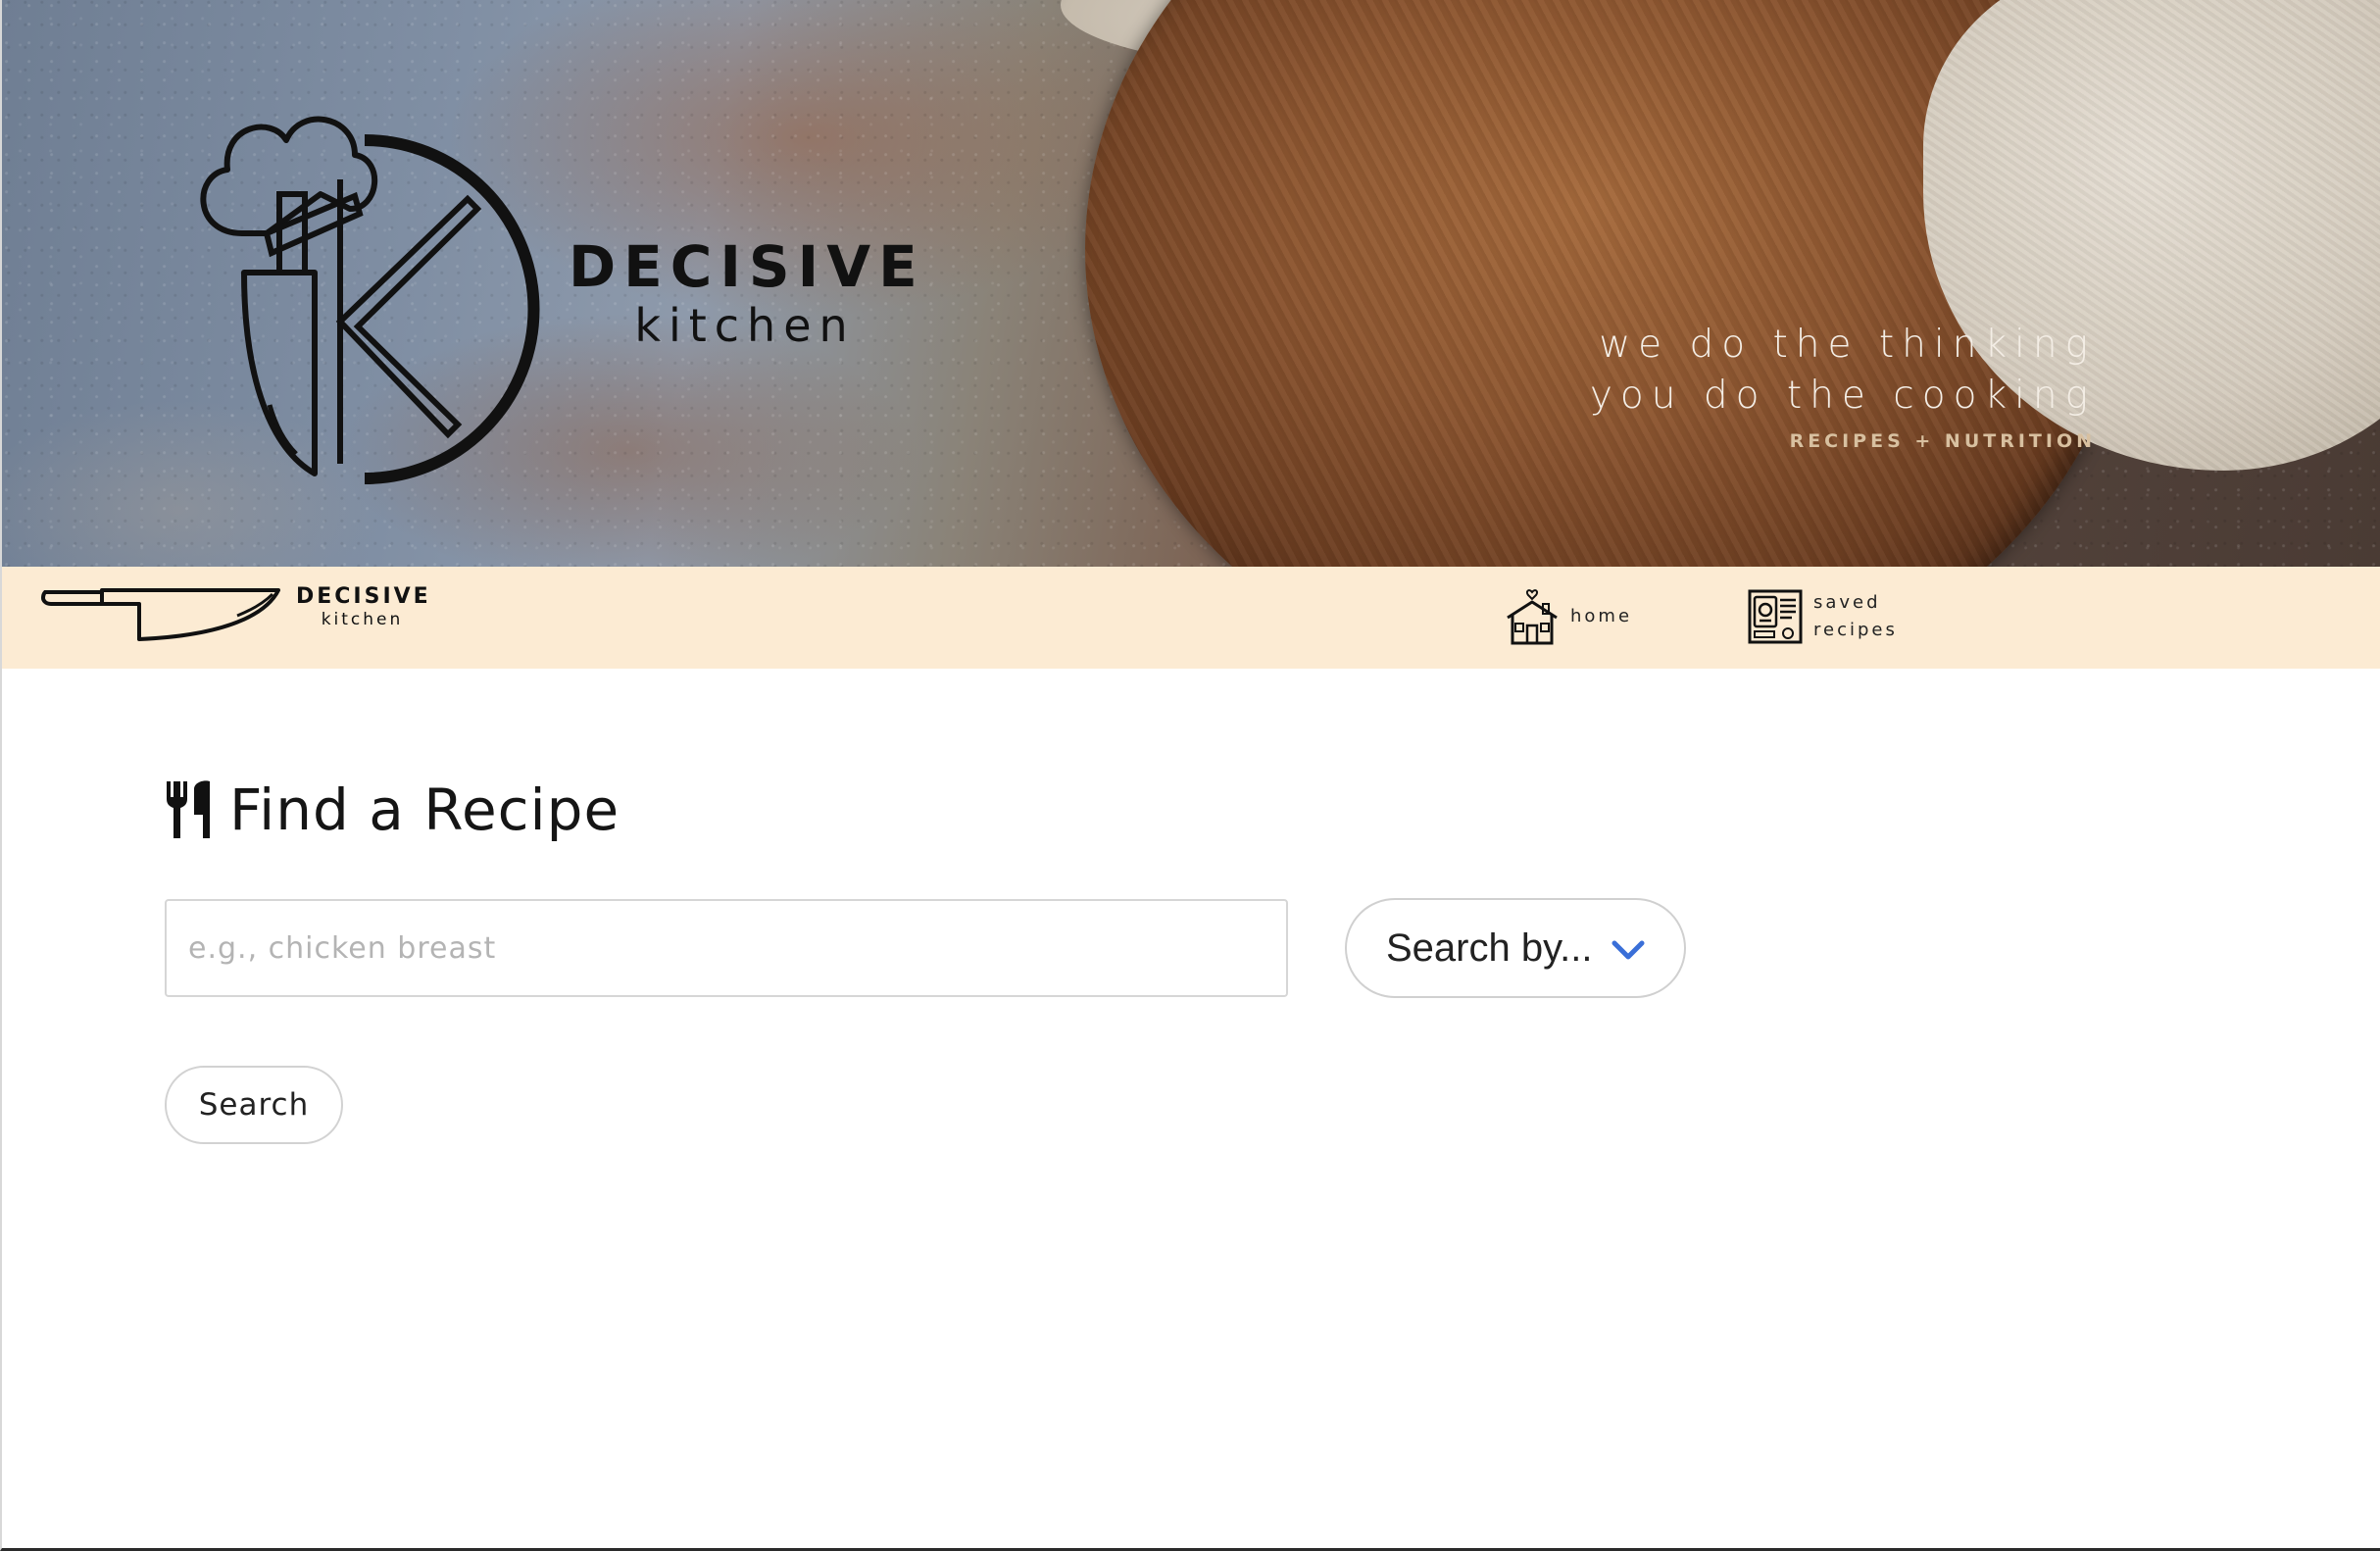 This screenshot has height=1551, width=2380. Describe the element at coordinates (188, 809) in the screenshot. I see `utensils-icon` at that location.